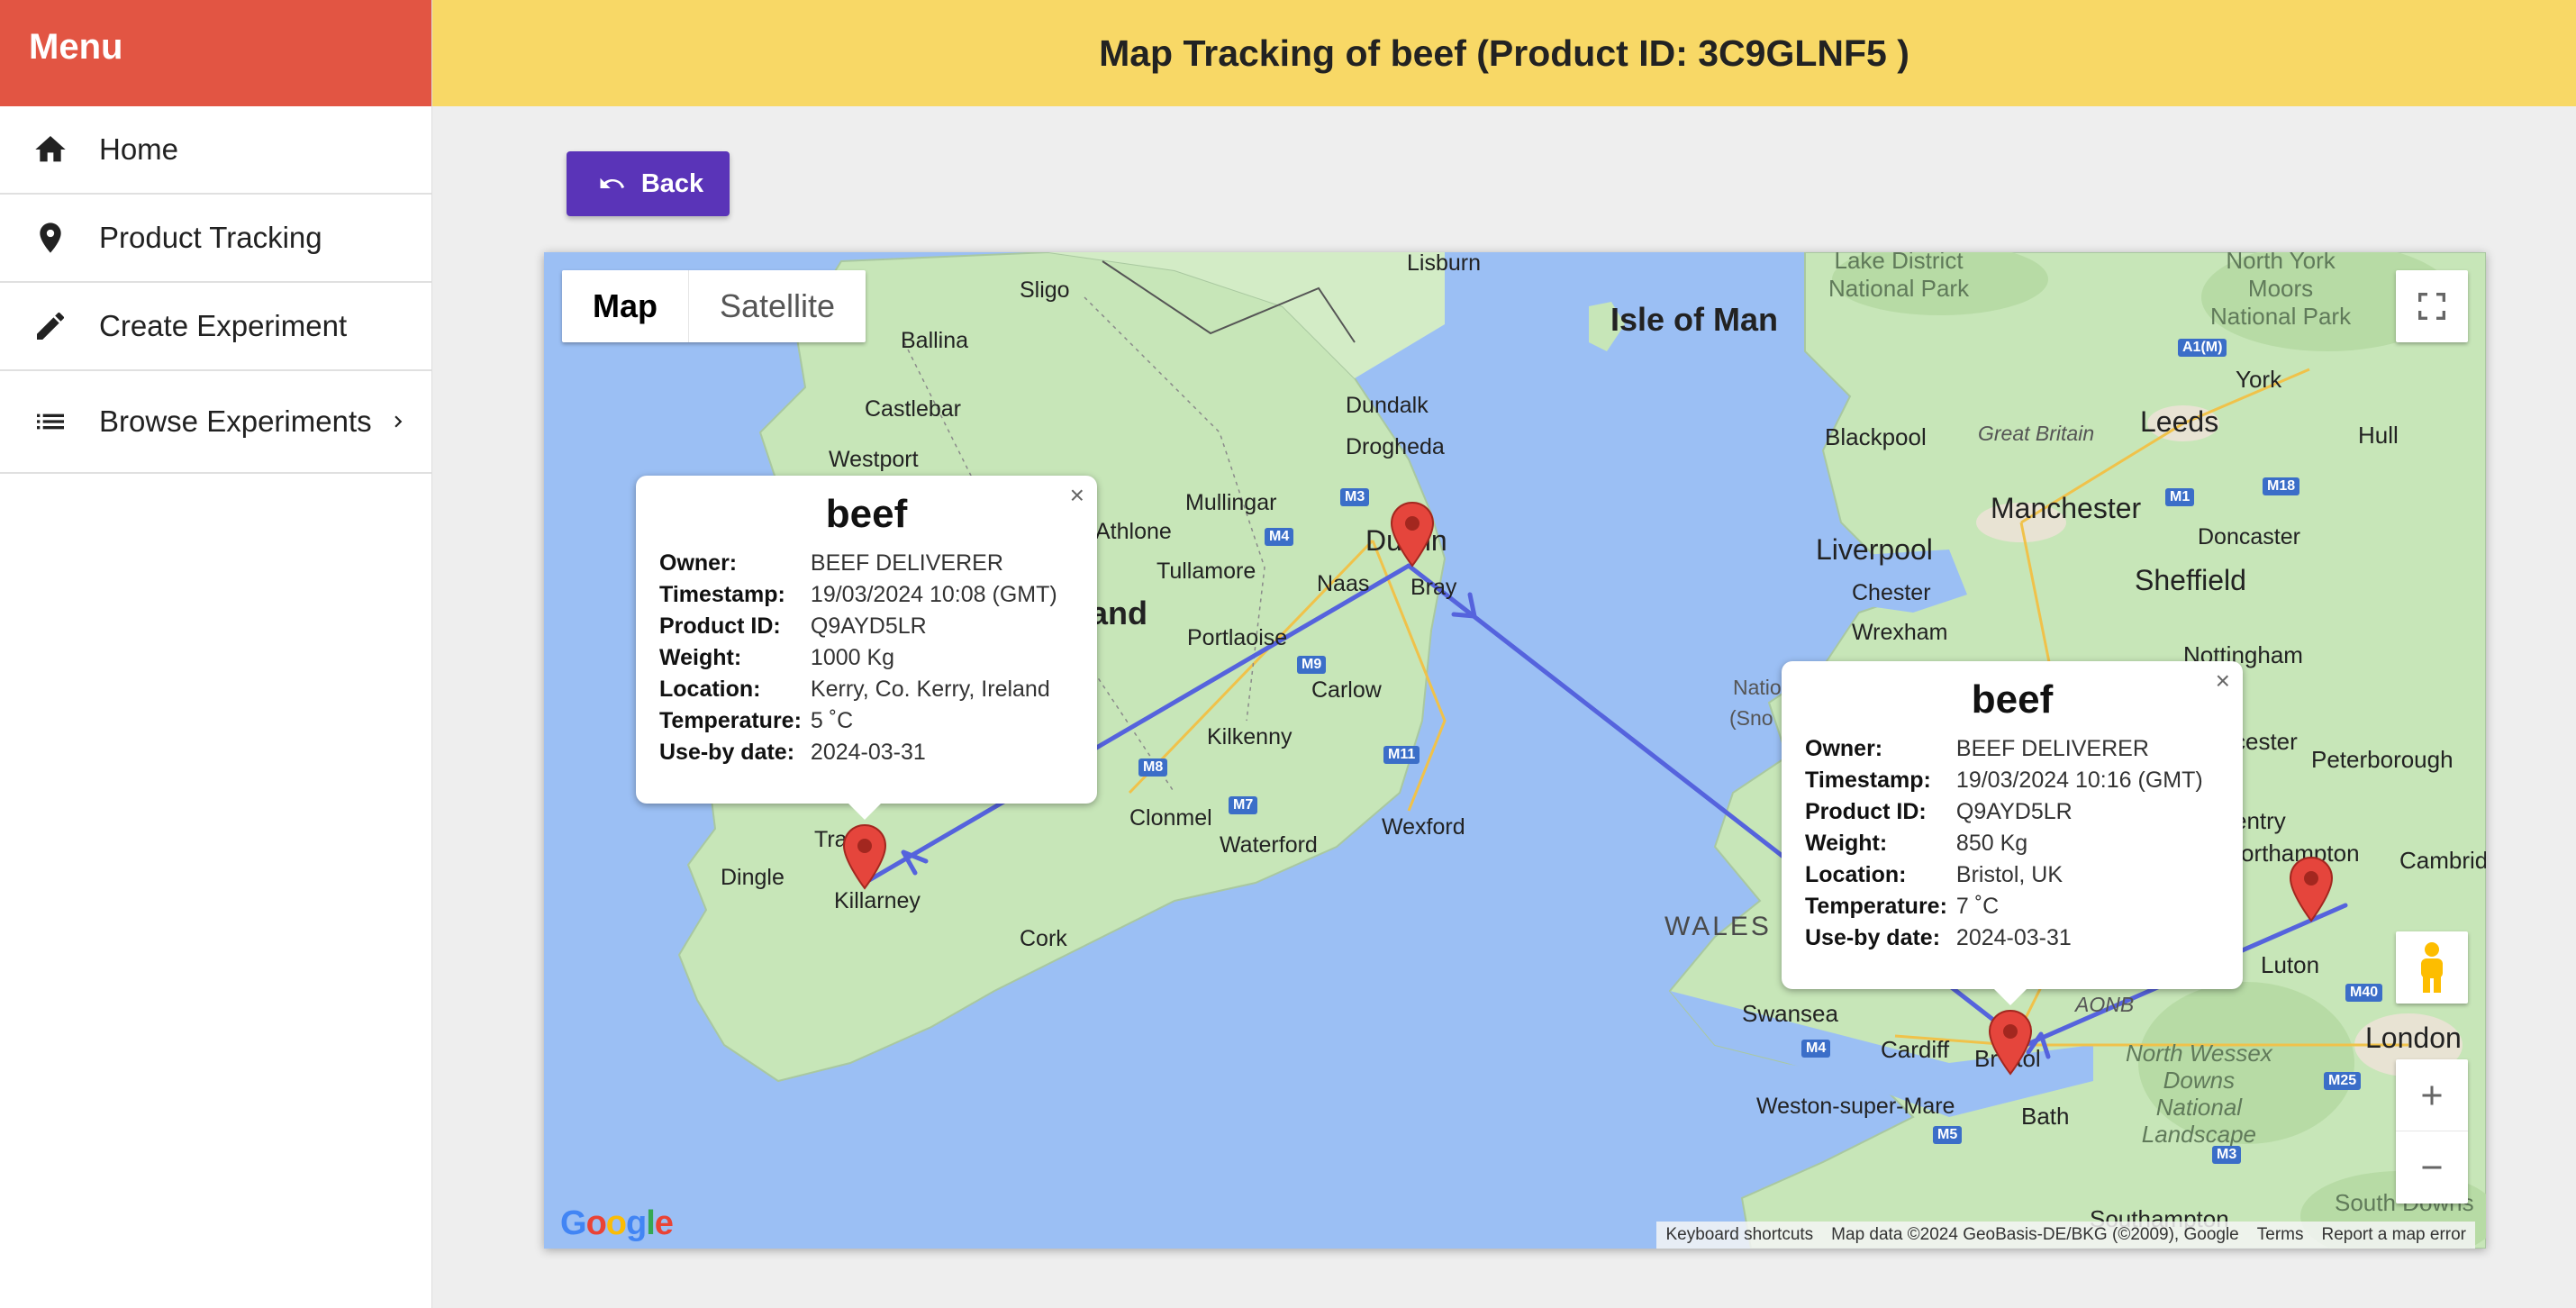  What do you see at coordinates (1433, 587) in the screenshot?
I see `map-label: Bray` at bounding box center [1433, 587].